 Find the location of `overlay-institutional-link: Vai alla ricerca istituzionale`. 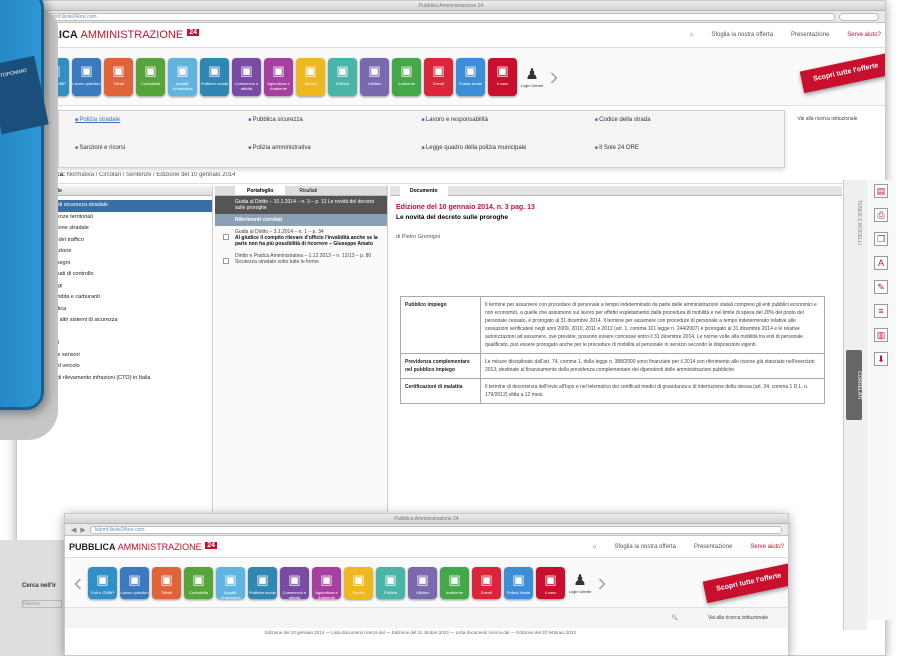

overlay-institutional-link: Vai alla ricerca istituzionale is located at coordinates (738, 618).